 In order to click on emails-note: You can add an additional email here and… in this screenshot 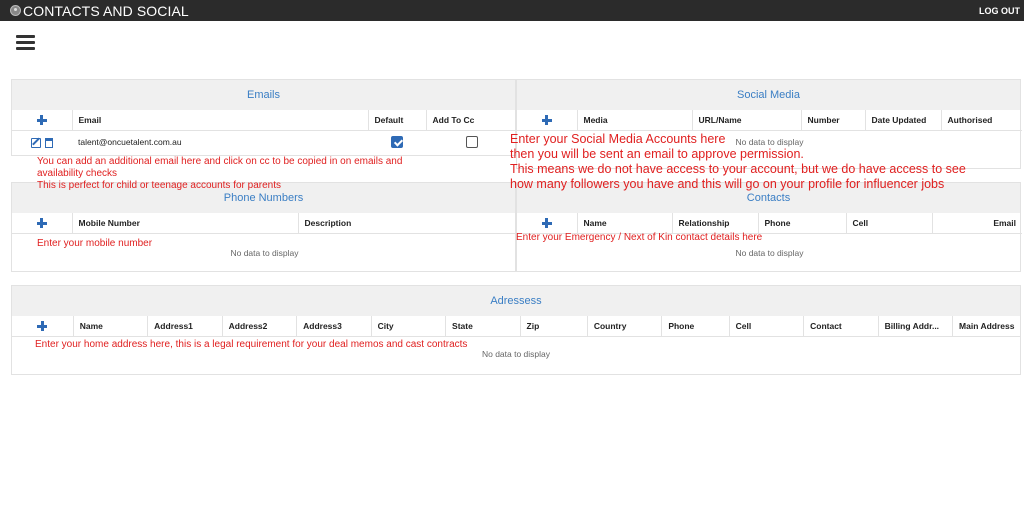, I will do `click(219, 174)`.